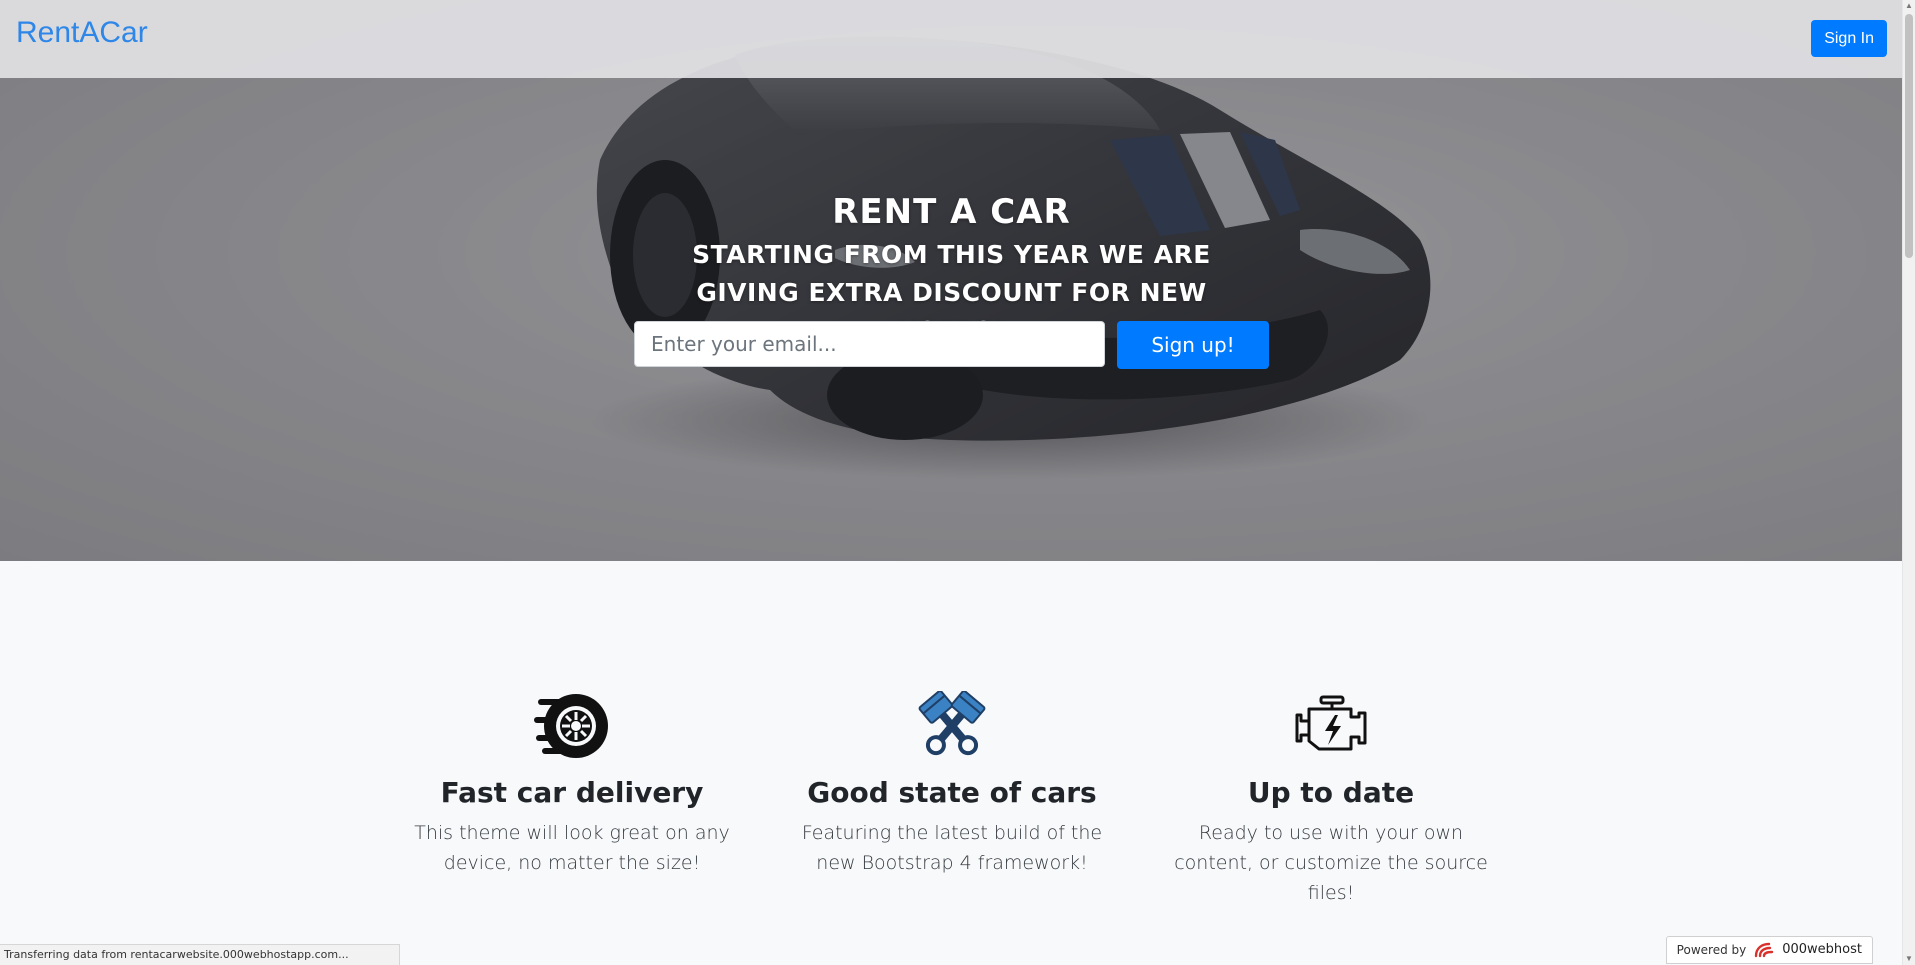 Image resolution: width=1915 pixels, height=965 pixels. I want to click on feature-title: Fast car delivery, so click(572, 792).